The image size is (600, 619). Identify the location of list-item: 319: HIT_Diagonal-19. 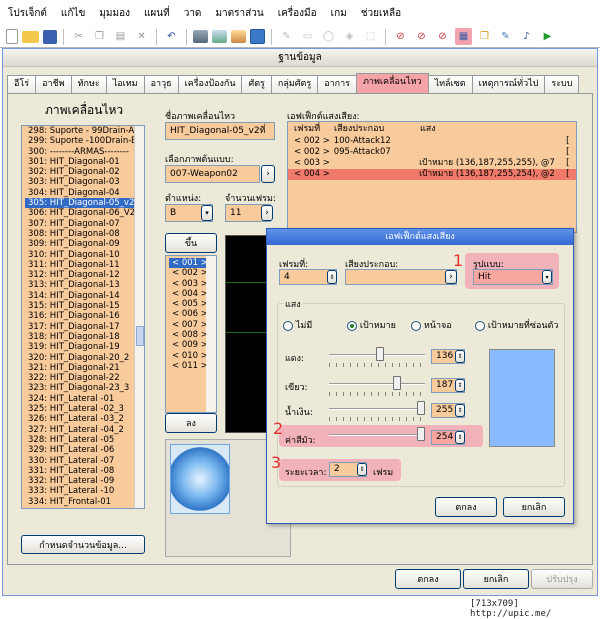
(84, 347).